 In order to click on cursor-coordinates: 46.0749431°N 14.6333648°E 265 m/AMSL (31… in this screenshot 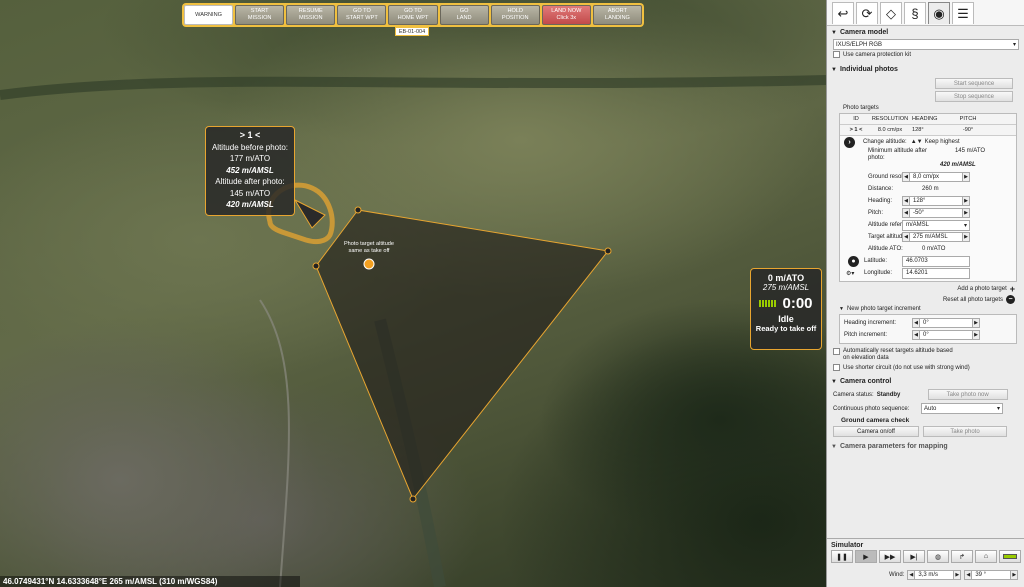, I will do `click(150, 581)`.